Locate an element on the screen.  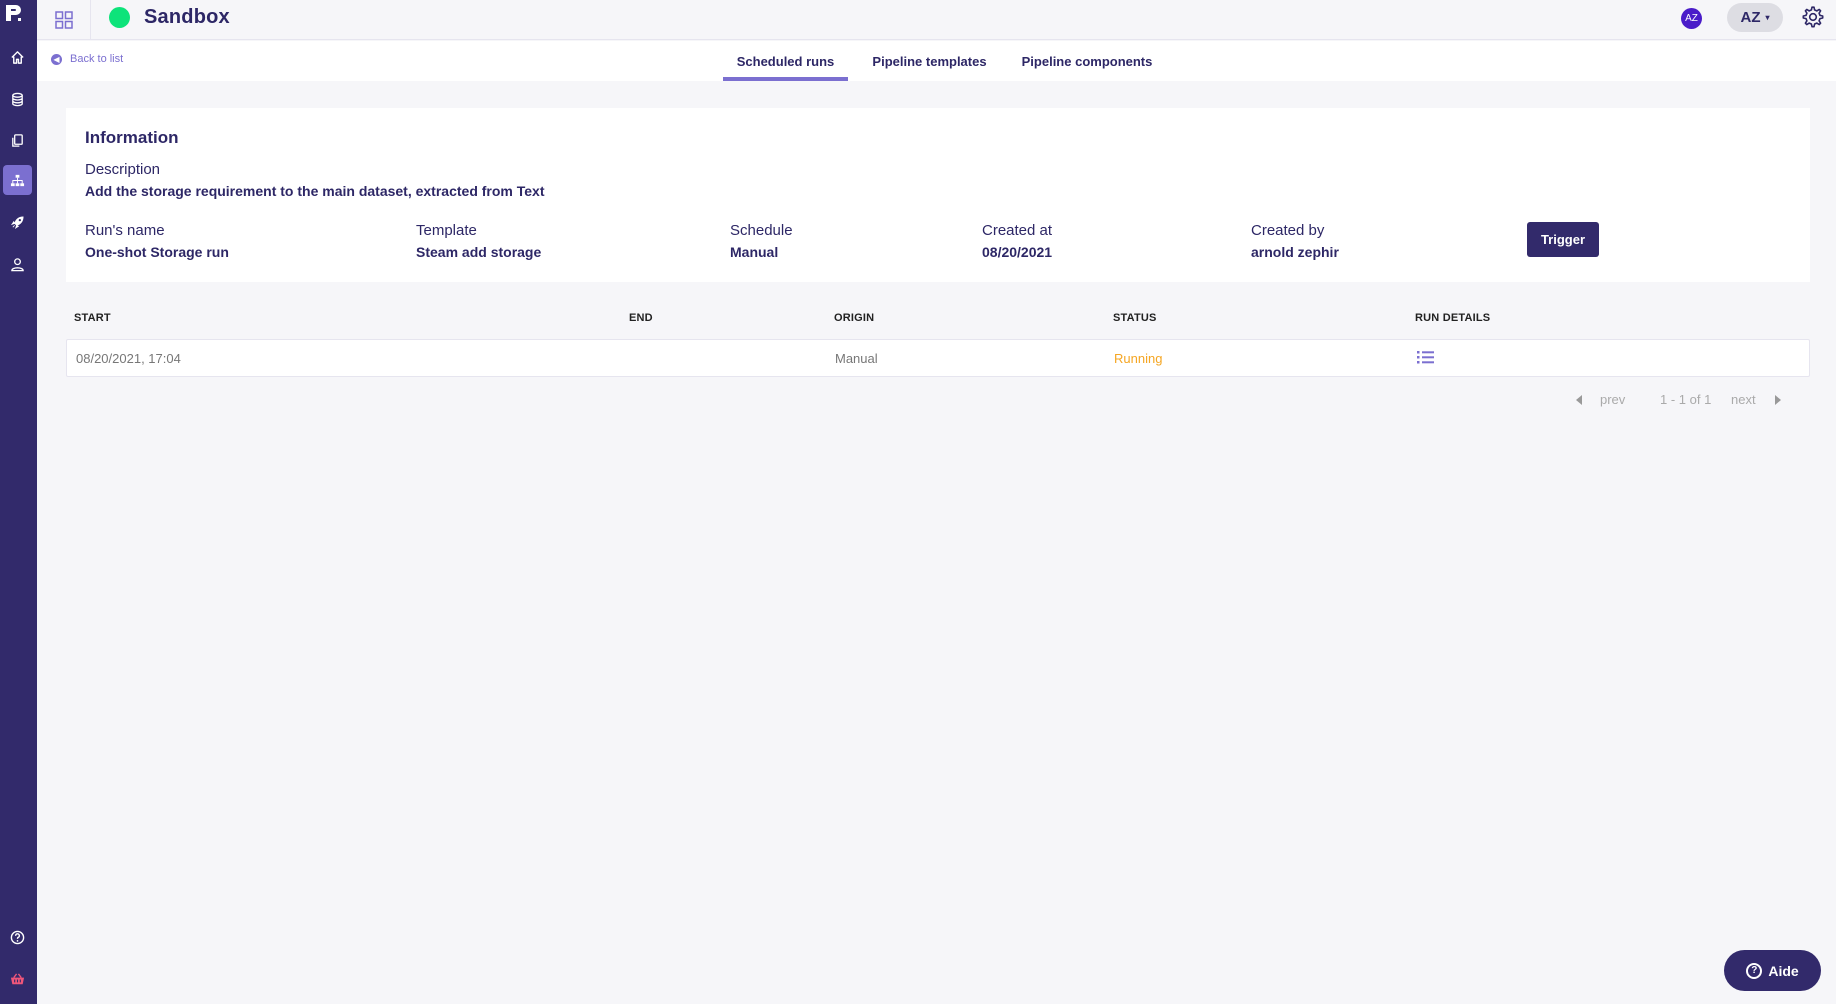
created-at-label: Created at is located at coordinates (1017, 230).